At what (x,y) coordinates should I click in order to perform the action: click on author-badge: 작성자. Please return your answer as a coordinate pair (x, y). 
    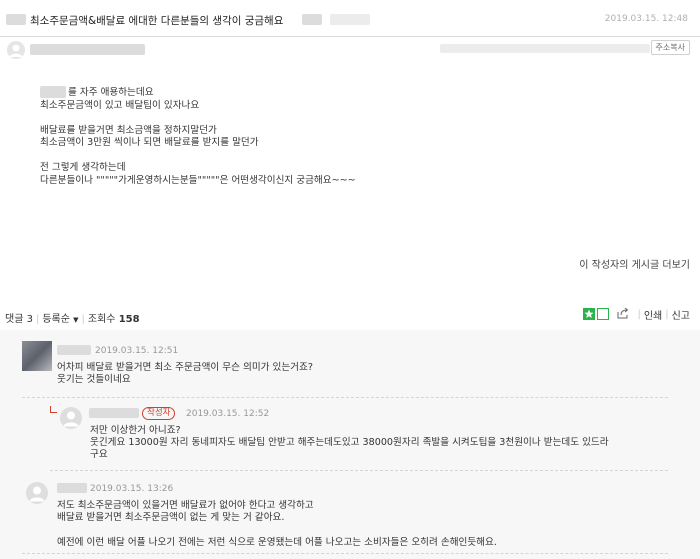
    Looking at the image, I should click on (159, 413).